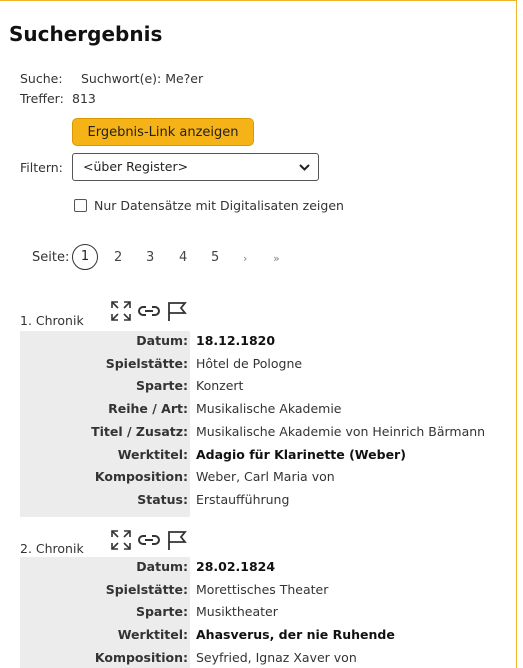  What do you see at coordinates (219, 205) in the screenshot?
I see `digital-only-label: Nur Datensätze mit Digitalisaten zeigen` at bounding box center [219, 205].